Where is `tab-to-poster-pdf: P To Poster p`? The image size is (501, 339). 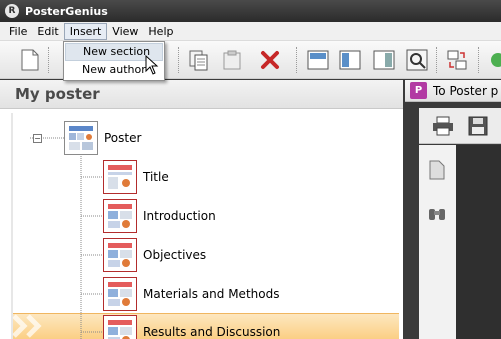 tab-to-poster-pdf: P To Poster p is located at coordinates (453, 91).